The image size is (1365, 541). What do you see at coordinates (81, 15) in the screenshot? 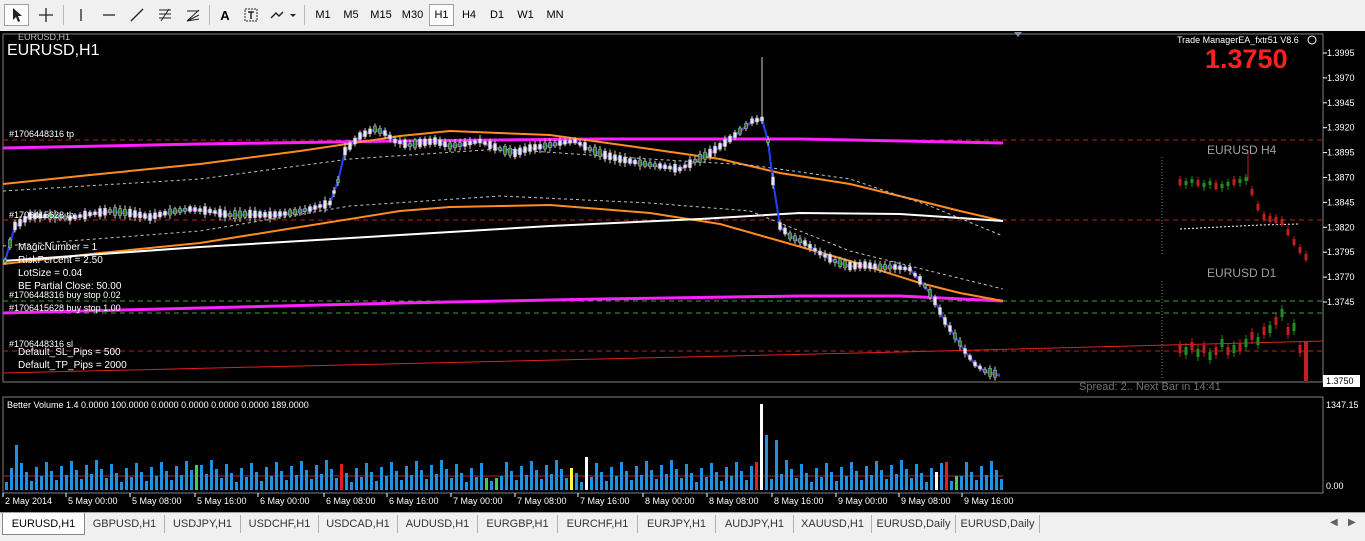
I see `vertical-line-icon` at bounding box center [81, 15].